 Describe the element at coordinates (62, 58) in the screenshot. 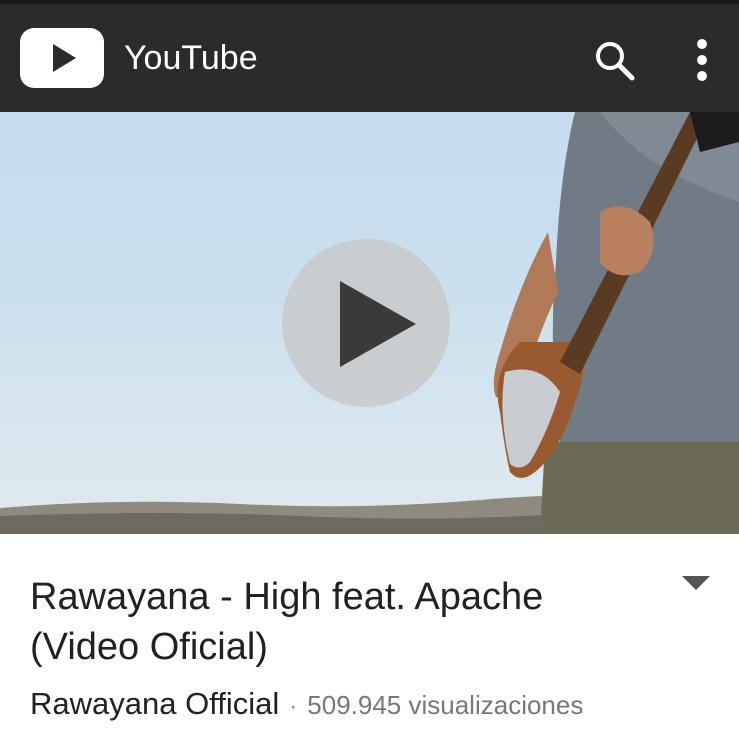

I see `youtube-logo-icon` at that location.